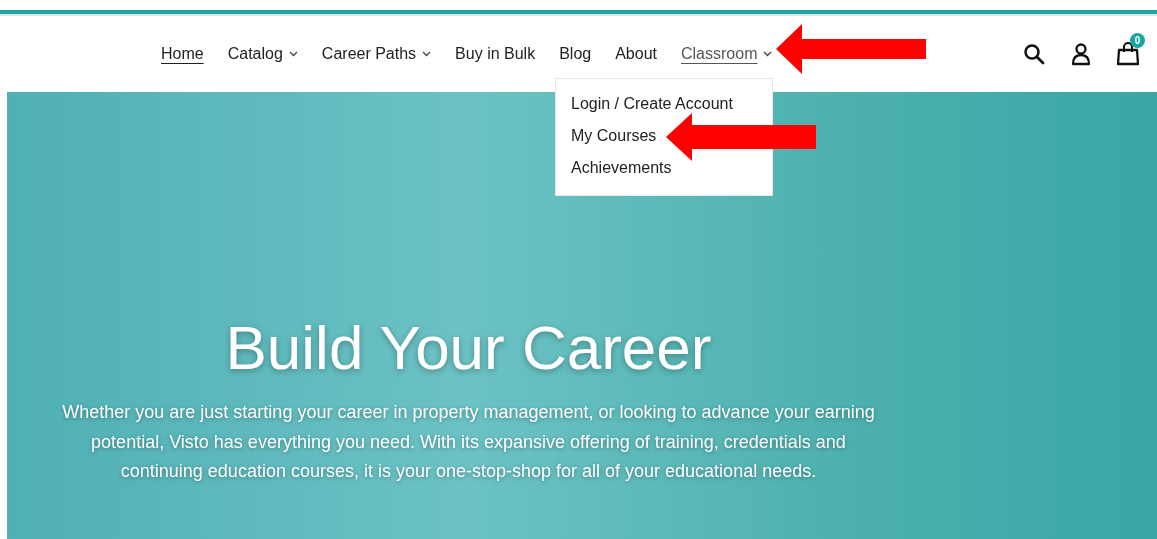  I want to click on nav-link: Home, so click(182, 54).